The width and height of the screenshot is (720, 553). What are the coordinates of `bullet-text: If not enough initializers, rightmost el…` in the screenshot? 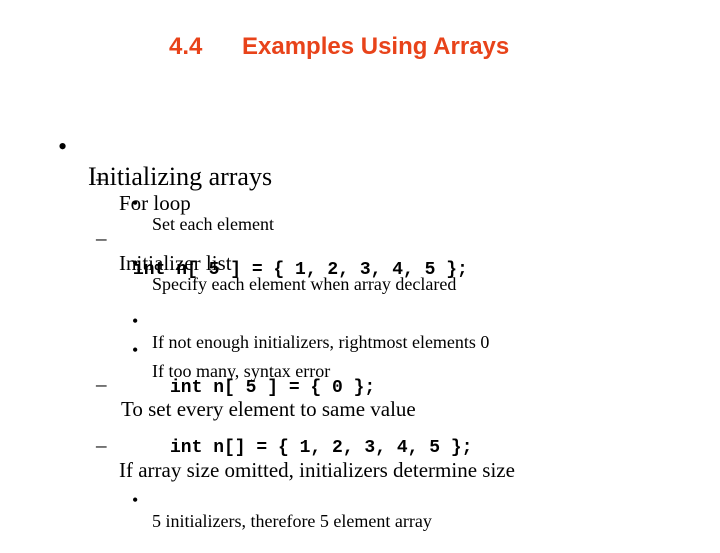 It's located at (321, 342).